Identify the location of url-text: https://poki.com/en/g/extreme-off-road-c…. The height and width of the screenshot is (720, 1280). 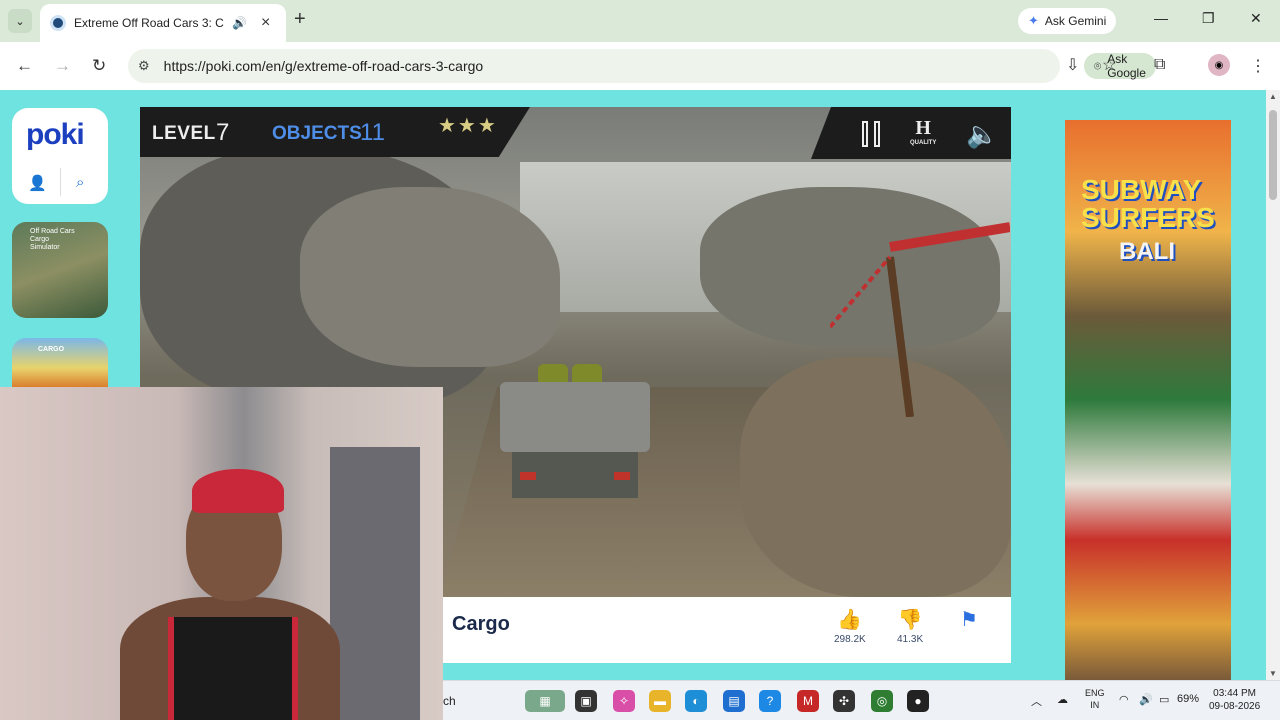
(324, 66).